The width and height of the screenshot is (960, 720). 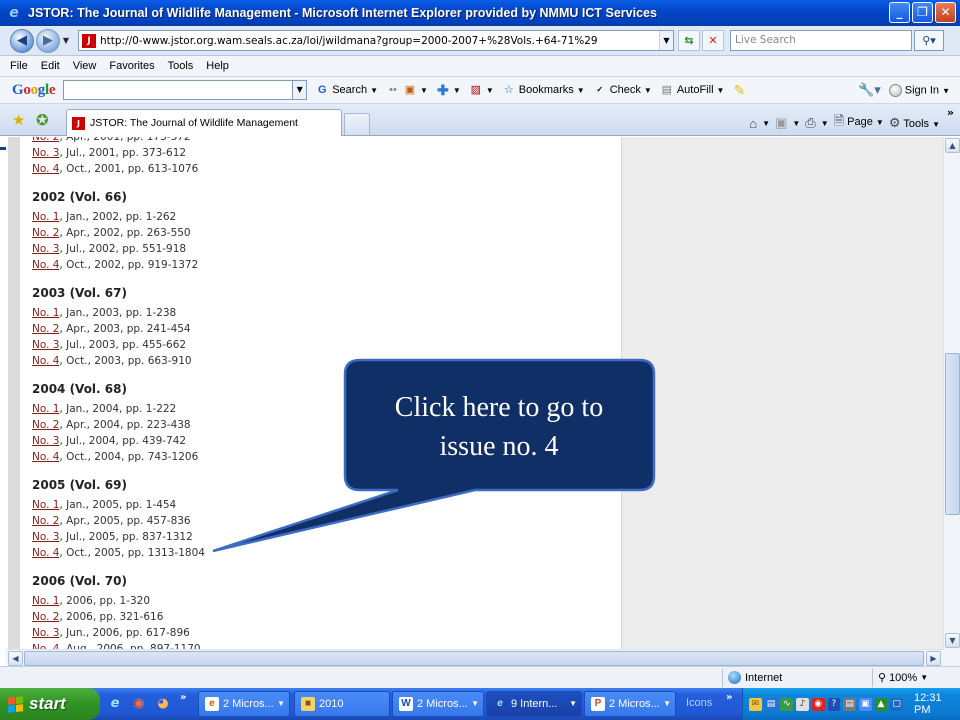 I want to click on audio-icon: ∿, so click(x=787, y=704).